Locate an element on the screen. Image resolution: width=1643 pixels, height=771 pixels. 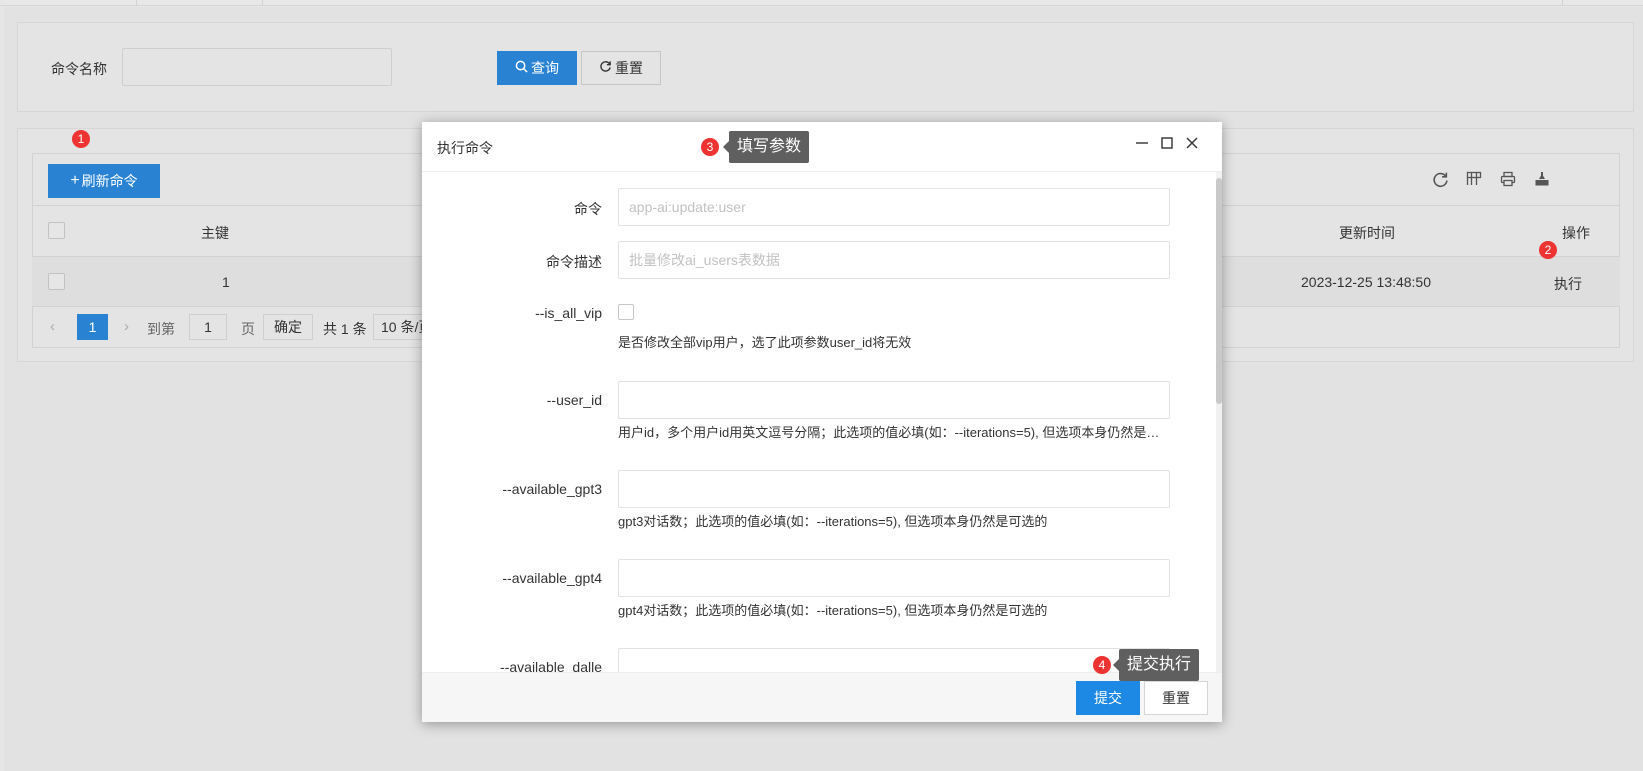
command-name-input is located at coordinates (257, 67).